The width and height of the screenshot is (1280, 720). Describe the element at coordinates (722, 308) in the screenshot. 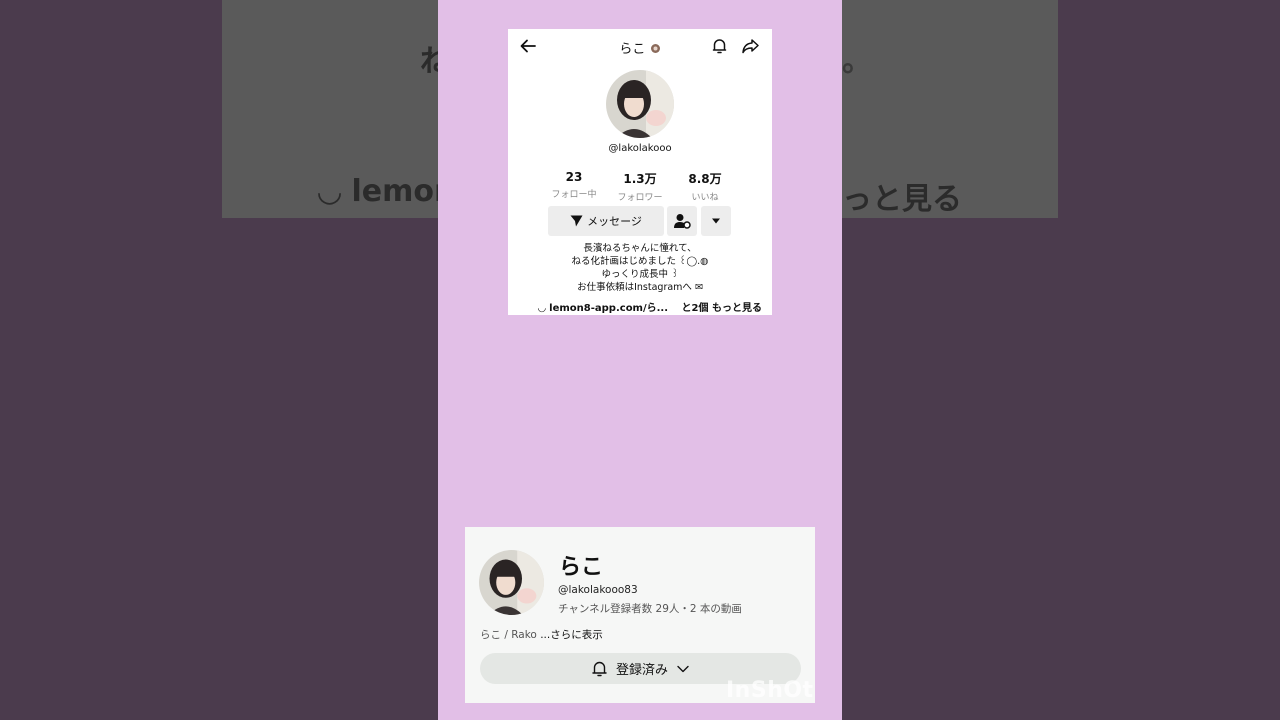

I see `profile-link-more: と2個 もっと見る` at that location.